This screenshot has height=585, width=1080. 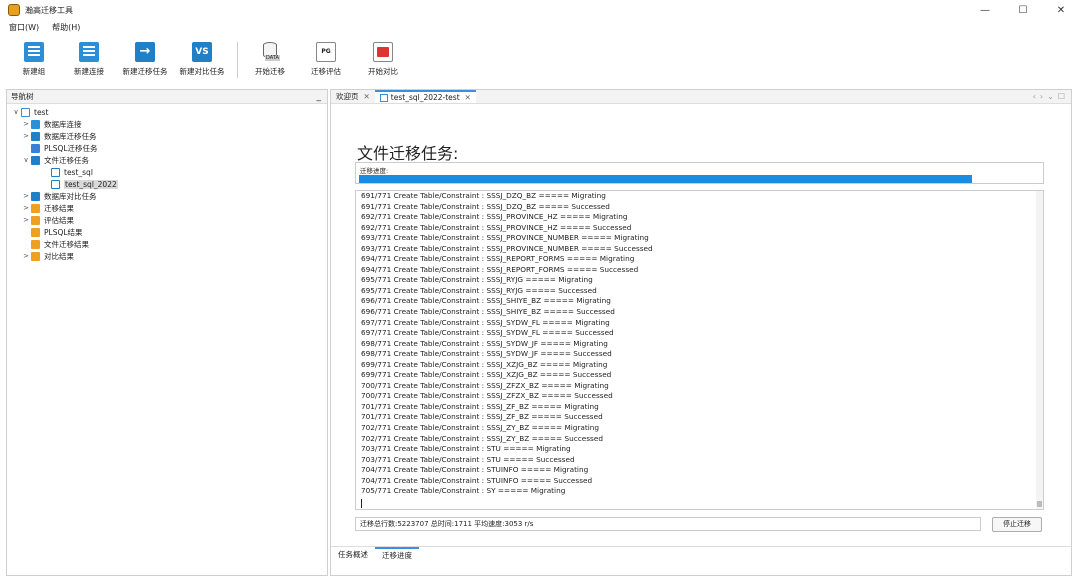 What do you see at coordinates (35, 148) in the screenshot?
I see `plsql-node-icon` at bounding box center [35, 148].